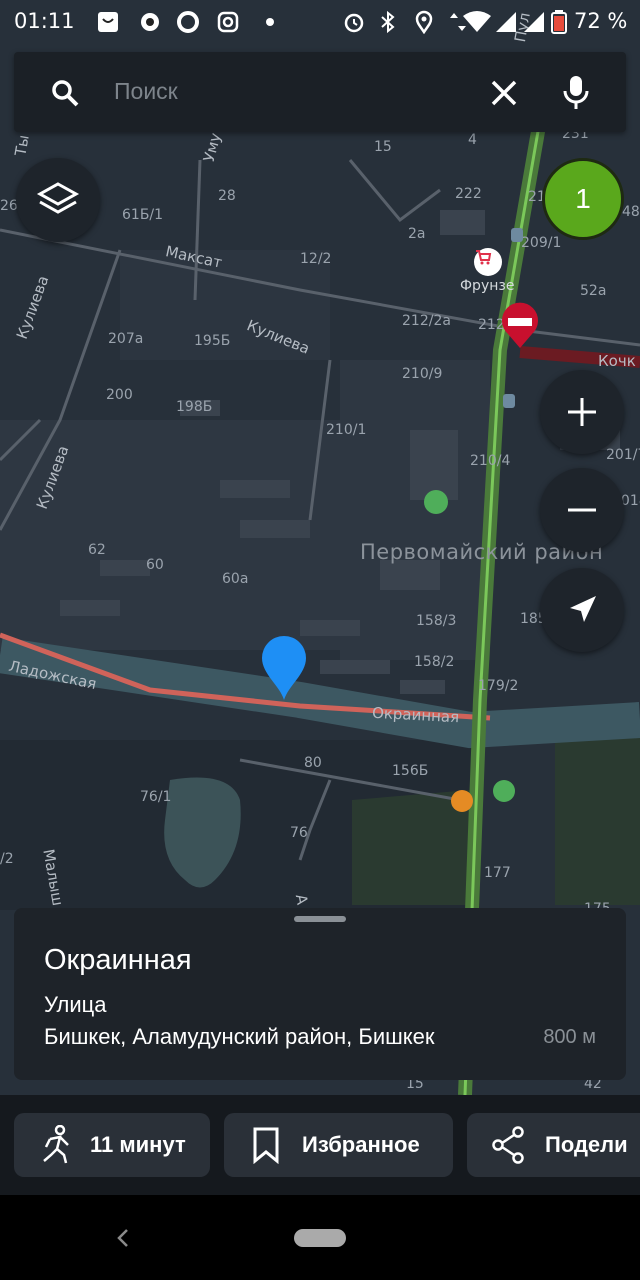  Describe the element at coordinates (212, 341) in the screenshot. I see `house-number: 195Б` at that location.